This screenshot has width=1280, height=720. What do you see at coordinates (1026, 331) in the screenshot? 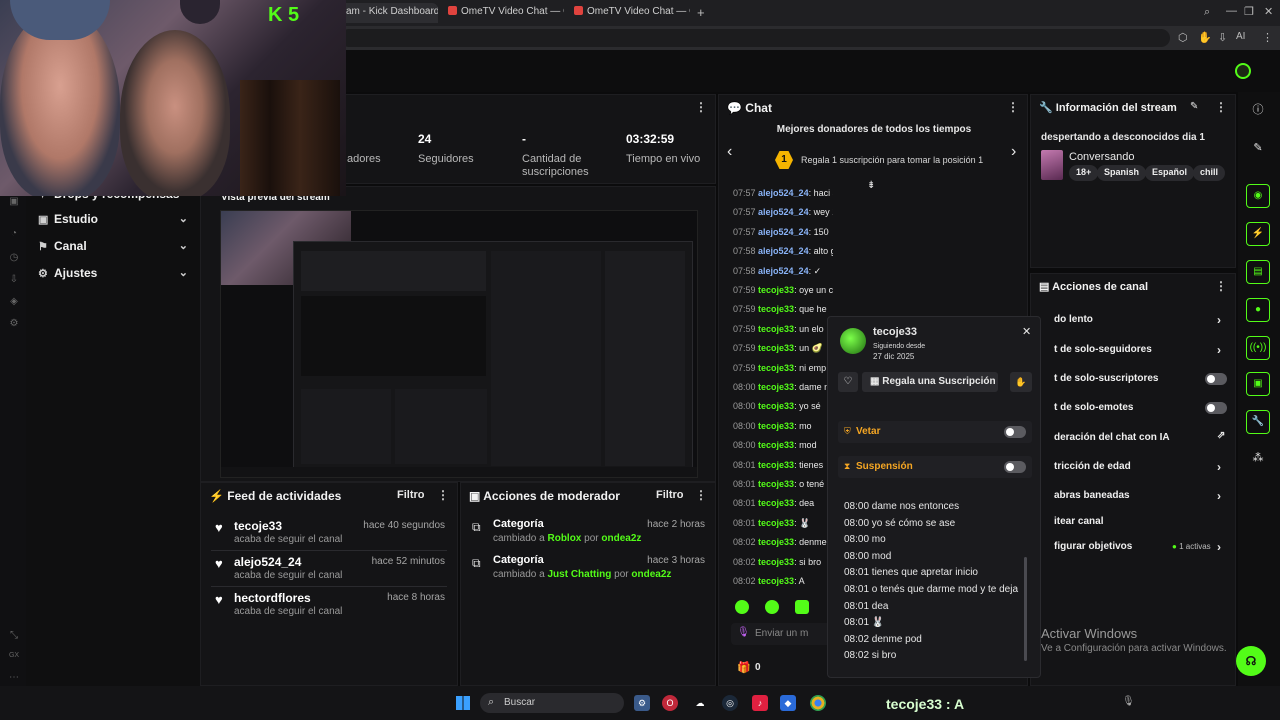
I see `close-icon: ✕` at bounding box center [1026, 331].